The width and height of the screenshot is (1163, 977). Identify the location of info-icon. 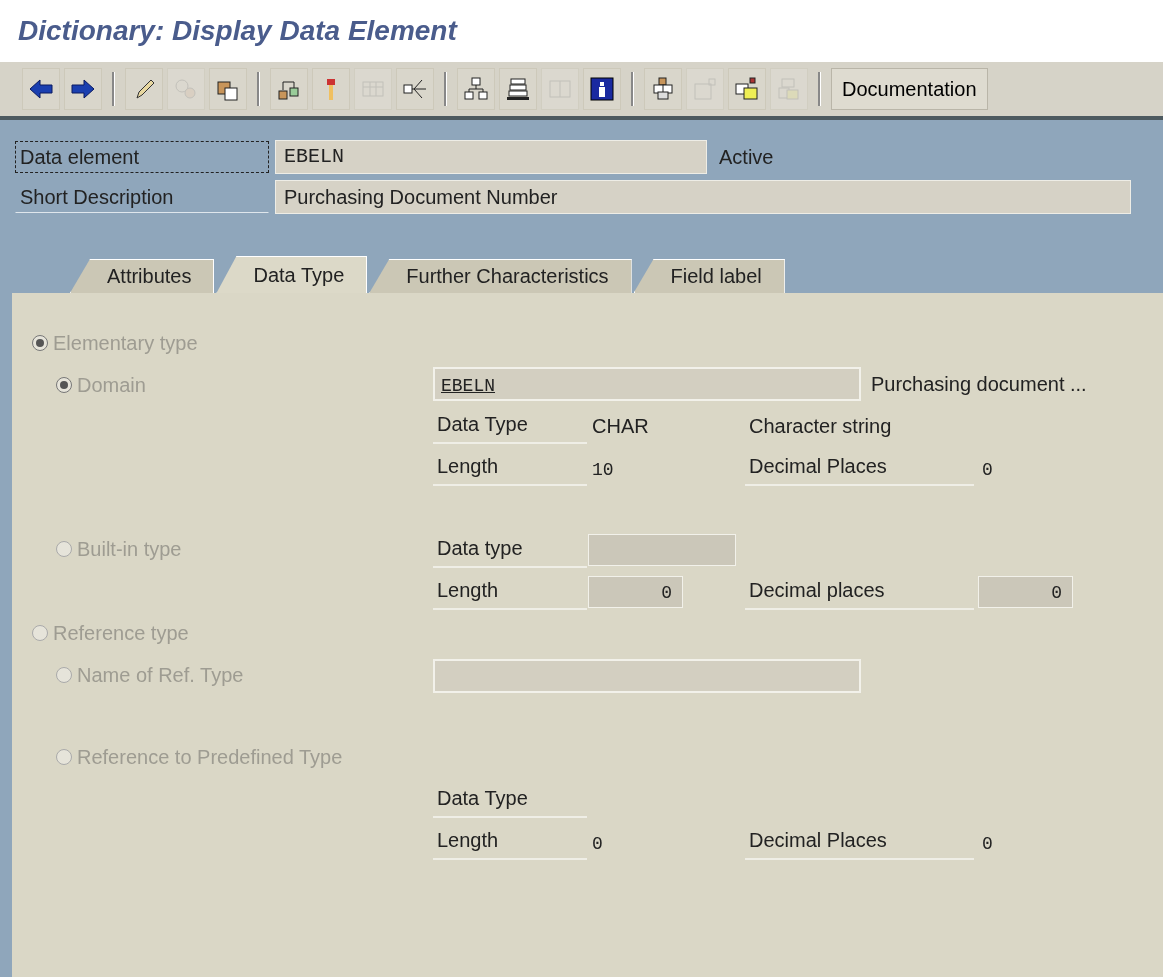
(602, 89).